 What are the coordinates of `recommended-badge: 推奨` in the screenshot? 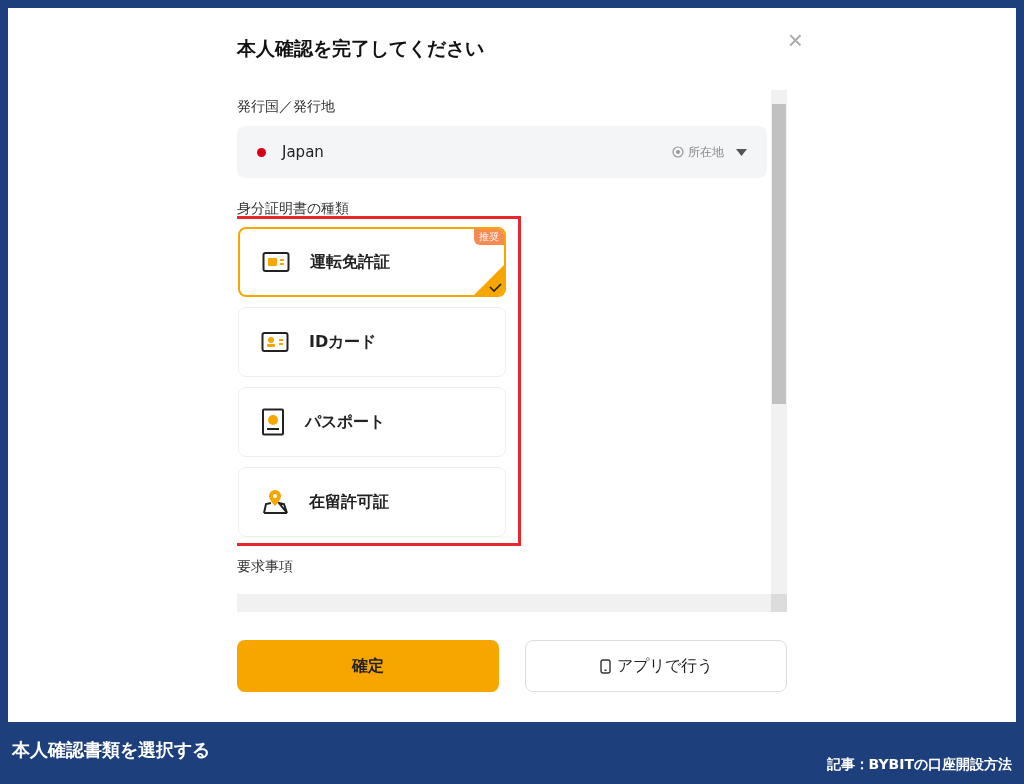 It's located at (489, 237).